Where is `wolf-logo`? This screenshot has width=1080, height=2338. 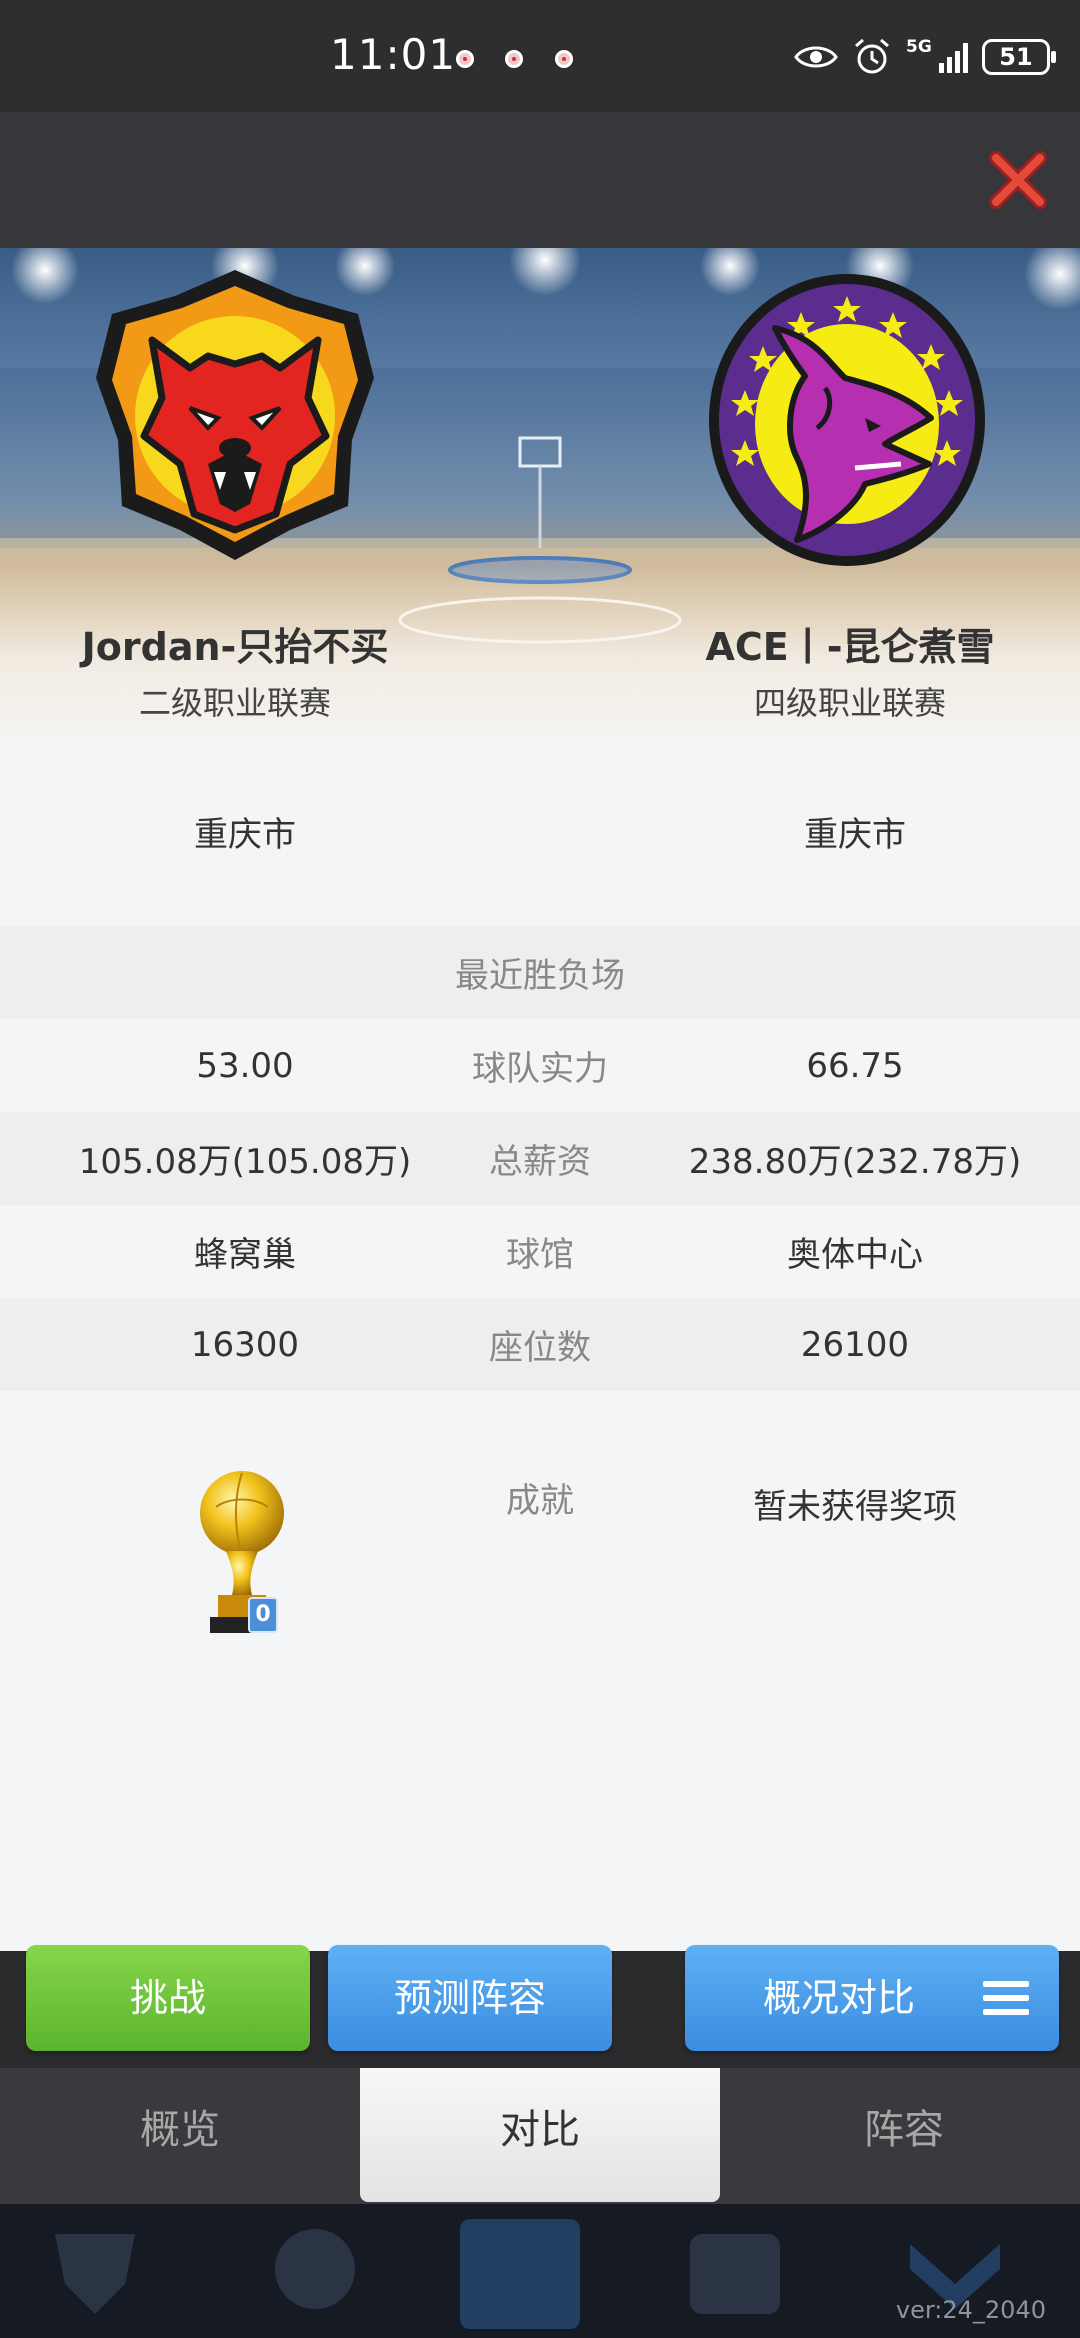
wolf-logo is located at coordinates (235, 415).